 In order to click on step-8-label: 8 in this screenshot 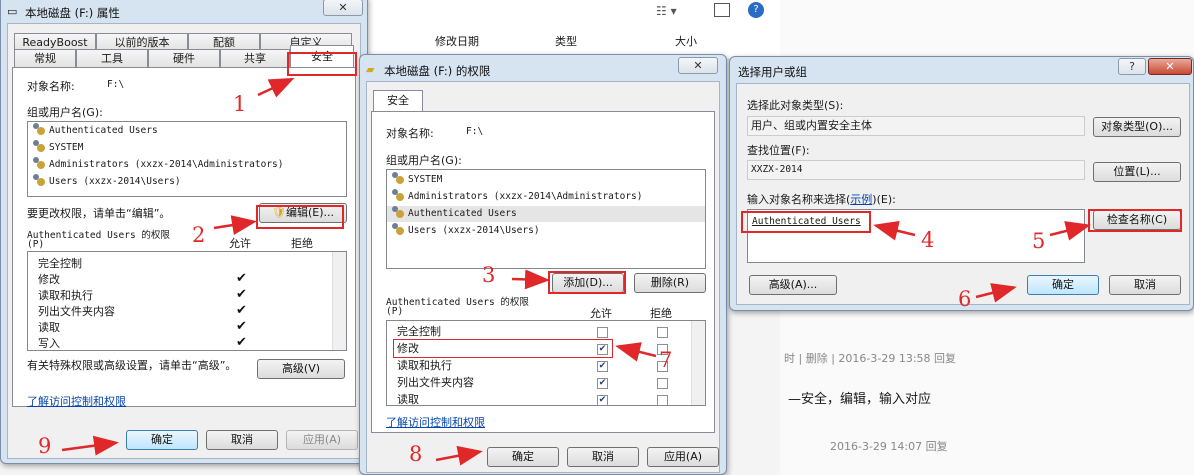, I will do `click(416, 454)`.